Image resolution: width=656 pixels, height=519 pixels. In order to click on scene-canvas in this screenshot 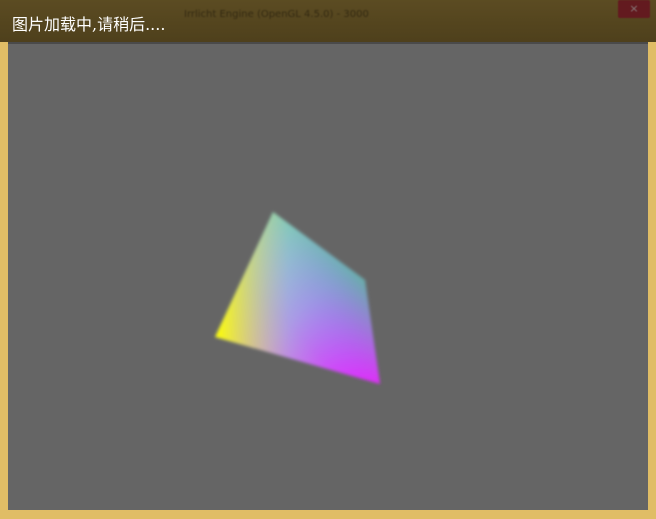, I will do `click(297, 298)`.